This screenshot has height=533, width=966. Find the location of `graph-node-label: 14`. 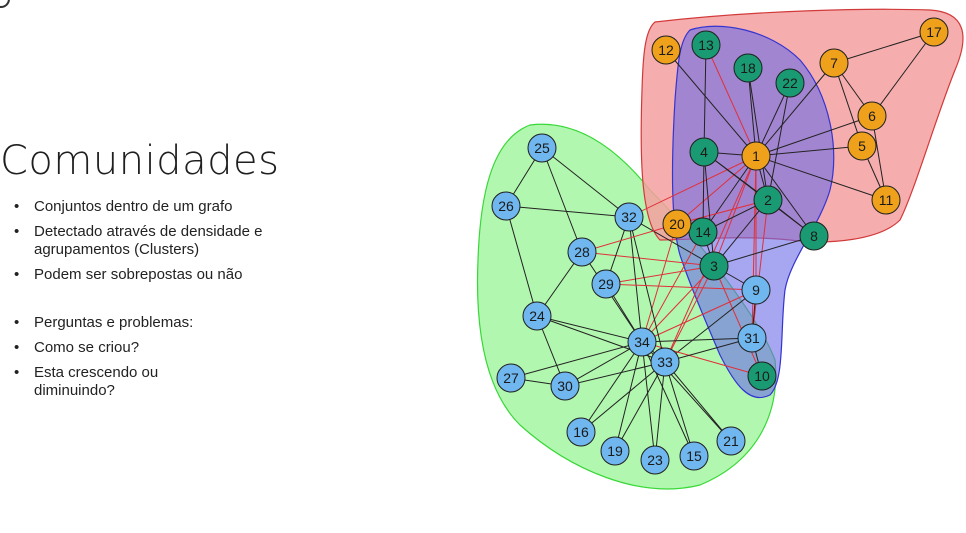

graph-node-label: 14 is located at coordinates (703, 232).